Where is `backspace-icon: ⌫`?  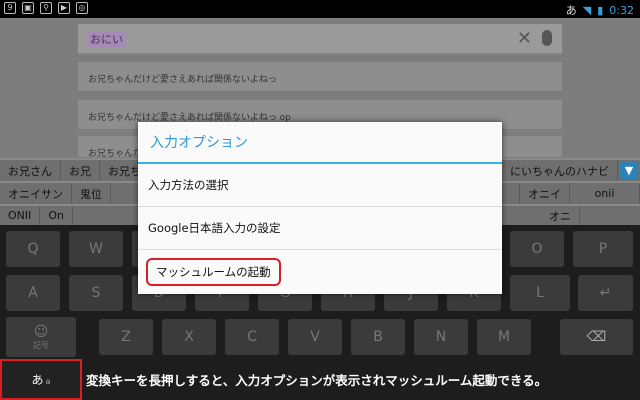 backspace-icon: ⌫ is located at coordinates (596, 337).